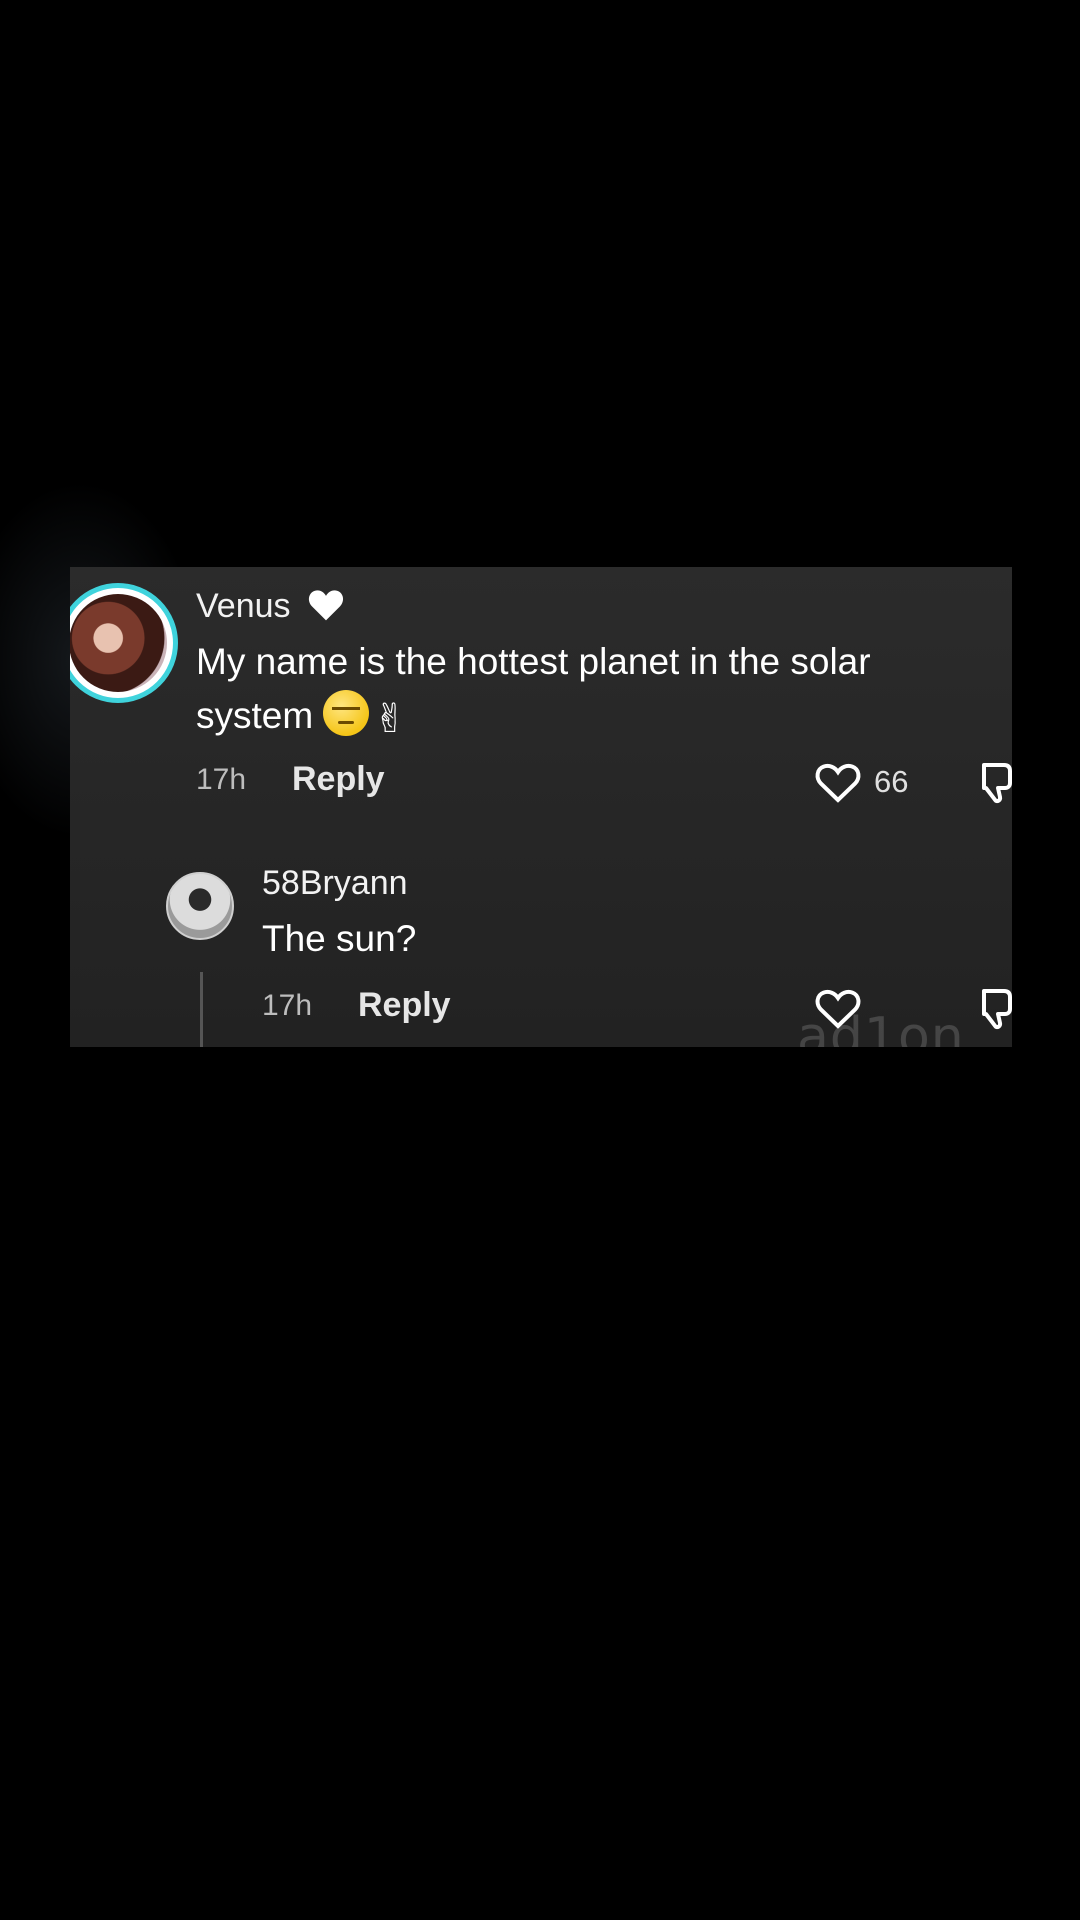 This screenshot has width=1080, height=1920. What do you see at coordinates (221, 779) in the screenshot?
I see `comment-time: 17h` at bounding box center [221, 779].